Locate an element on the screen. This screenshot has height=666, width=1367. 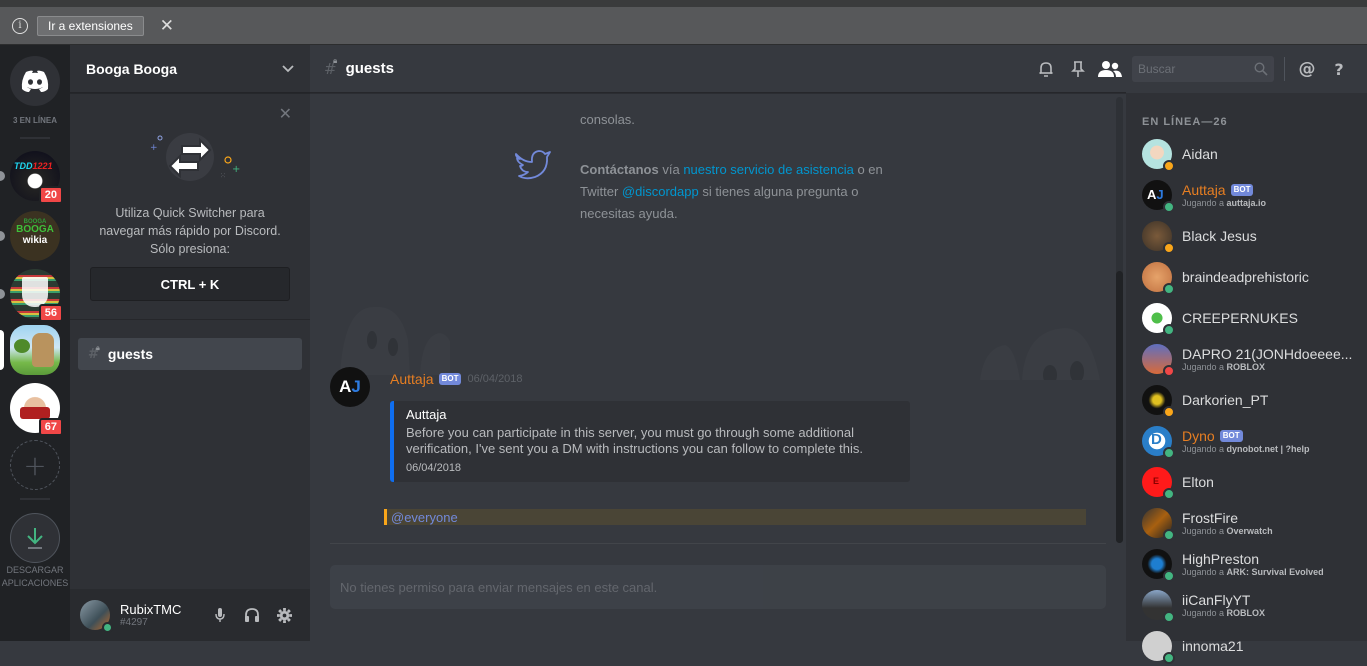
guild-item-selected is located at coordinates (30, 350).